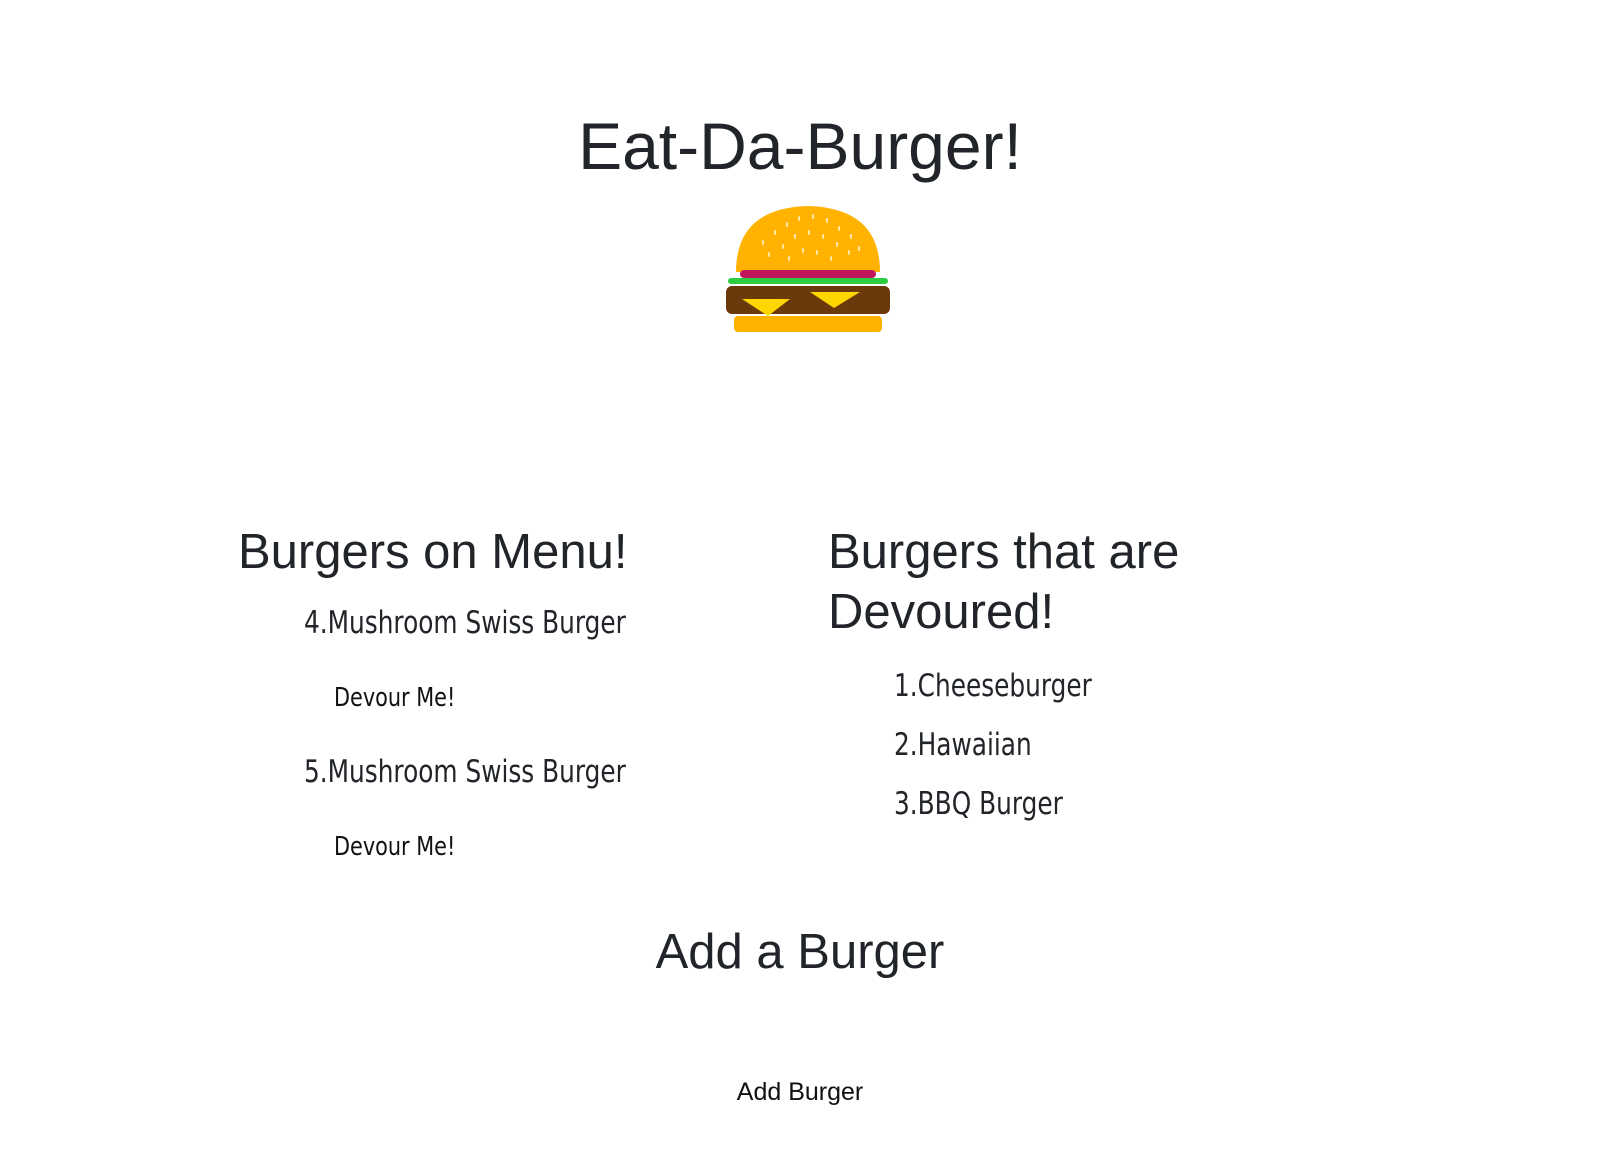  What do you see at coordinates (808, 274) in the screenshot?
I see `tomato-layer` at bounding box center [808, 274].